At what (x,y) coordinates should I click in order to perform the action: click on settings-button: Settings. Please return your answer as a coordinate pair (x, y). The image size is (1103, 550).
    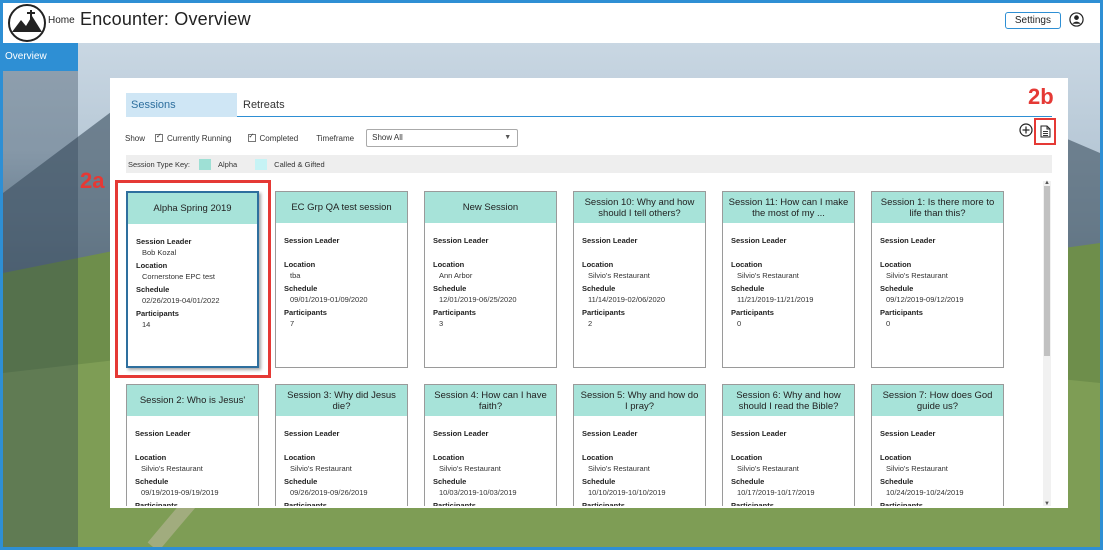
    Looking at the image, I should click on (1032, 20).